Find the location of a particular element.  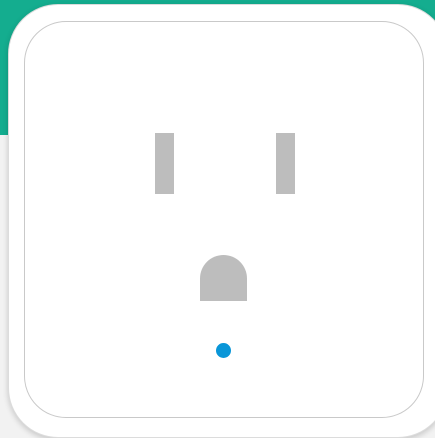

status-led-icon is located at coordinates (223, 350).